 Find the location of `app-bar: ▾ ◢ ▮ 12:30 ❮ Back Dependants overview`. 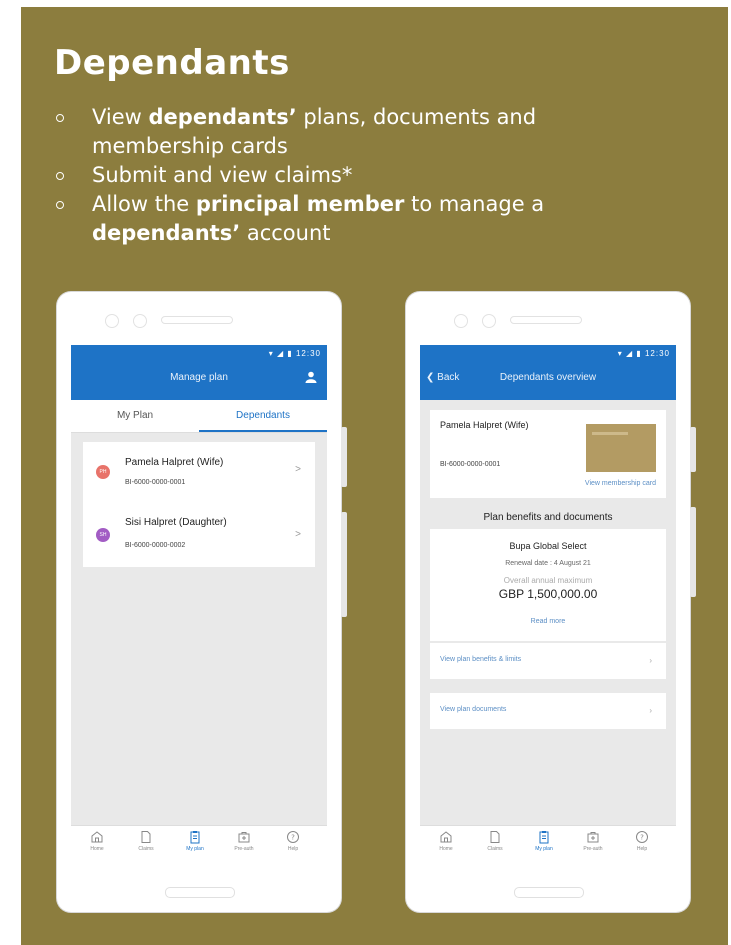

app-bar: ▾ ◢ ▮ 12:30 ❮ Back Dependants overview is located at coordinates (548, 372).